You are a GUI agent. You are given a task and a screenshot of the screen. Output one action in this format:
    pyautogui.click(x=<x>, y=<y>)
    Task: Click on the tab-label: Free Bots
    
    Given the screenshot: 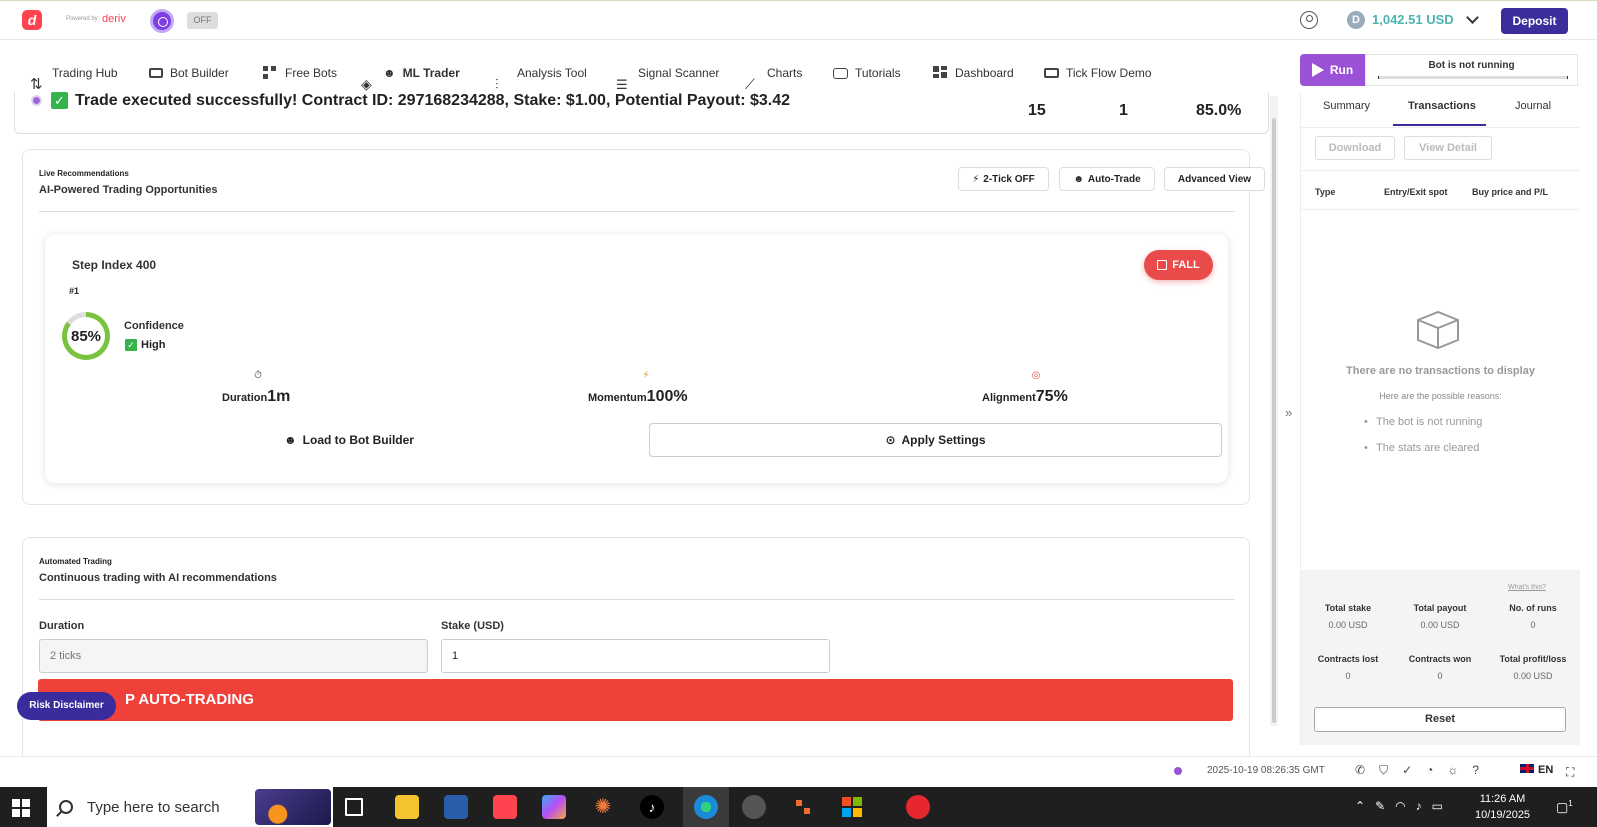 What is the action you would take?
    pyautogui.click(x=311, y=73)
    